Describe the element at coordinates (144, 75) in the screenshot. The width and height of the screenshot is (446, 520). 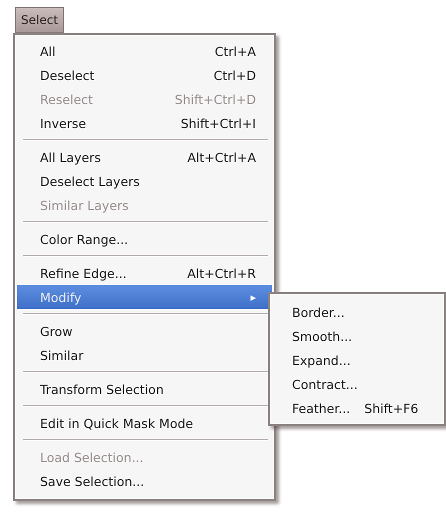
I see `menu-item: Deselect Ctrl+D` at that location.